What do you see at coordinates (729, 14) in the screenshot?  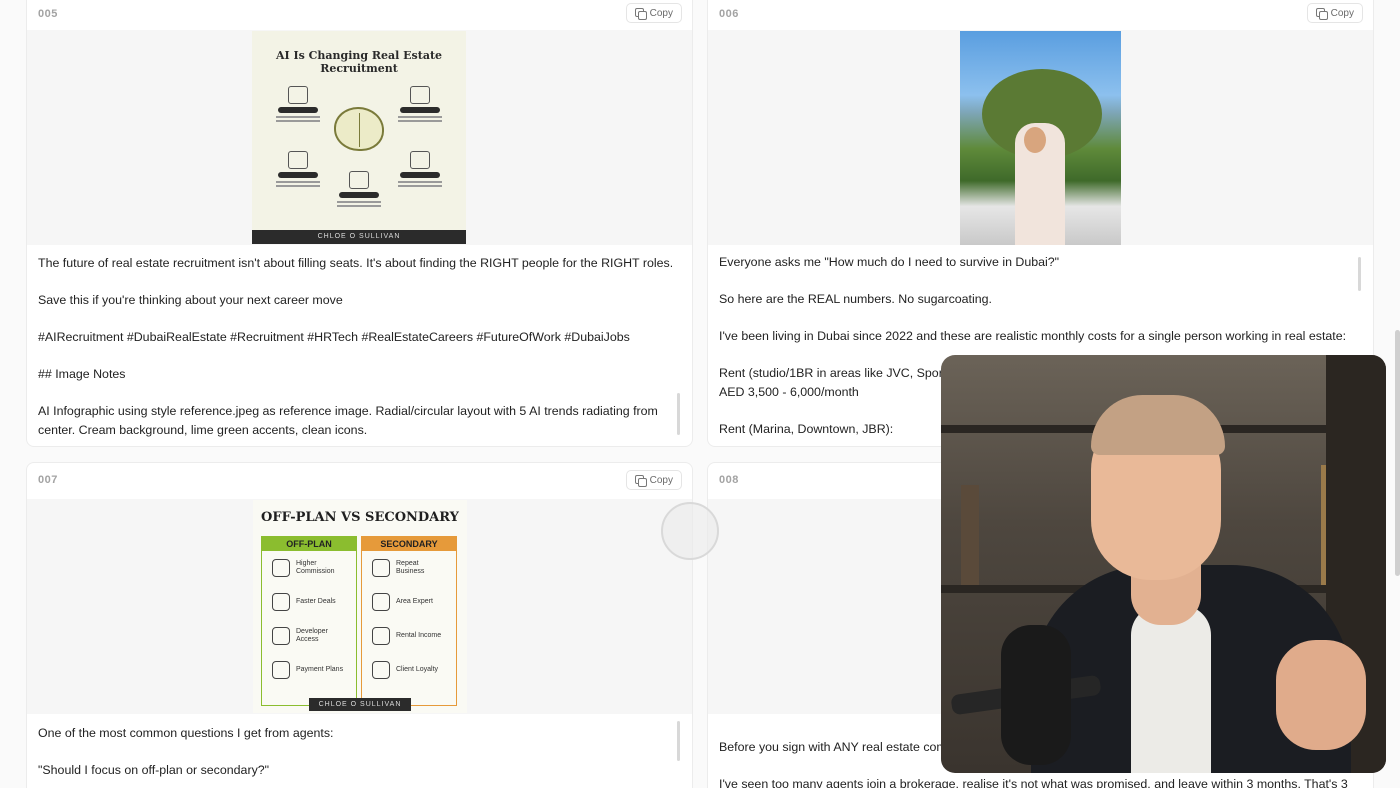 I see `card-number: 006` at bounding box center [729, 14].